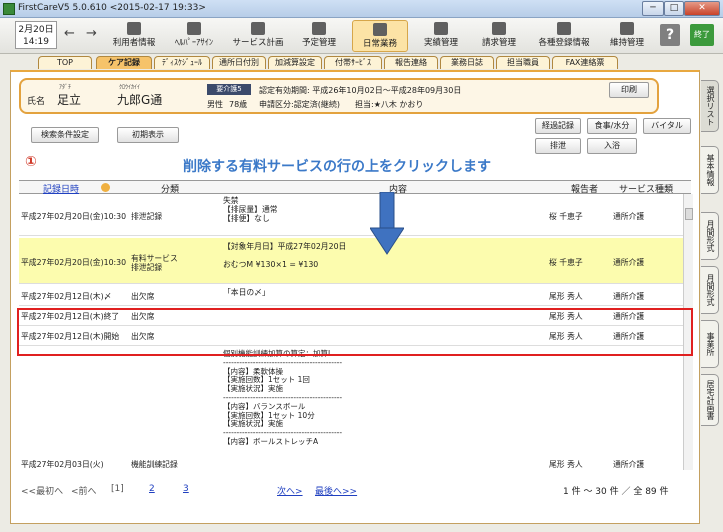 This screenshot has height=532, width=723. I want to click on bath-button: 入浴, so click(612, 146).